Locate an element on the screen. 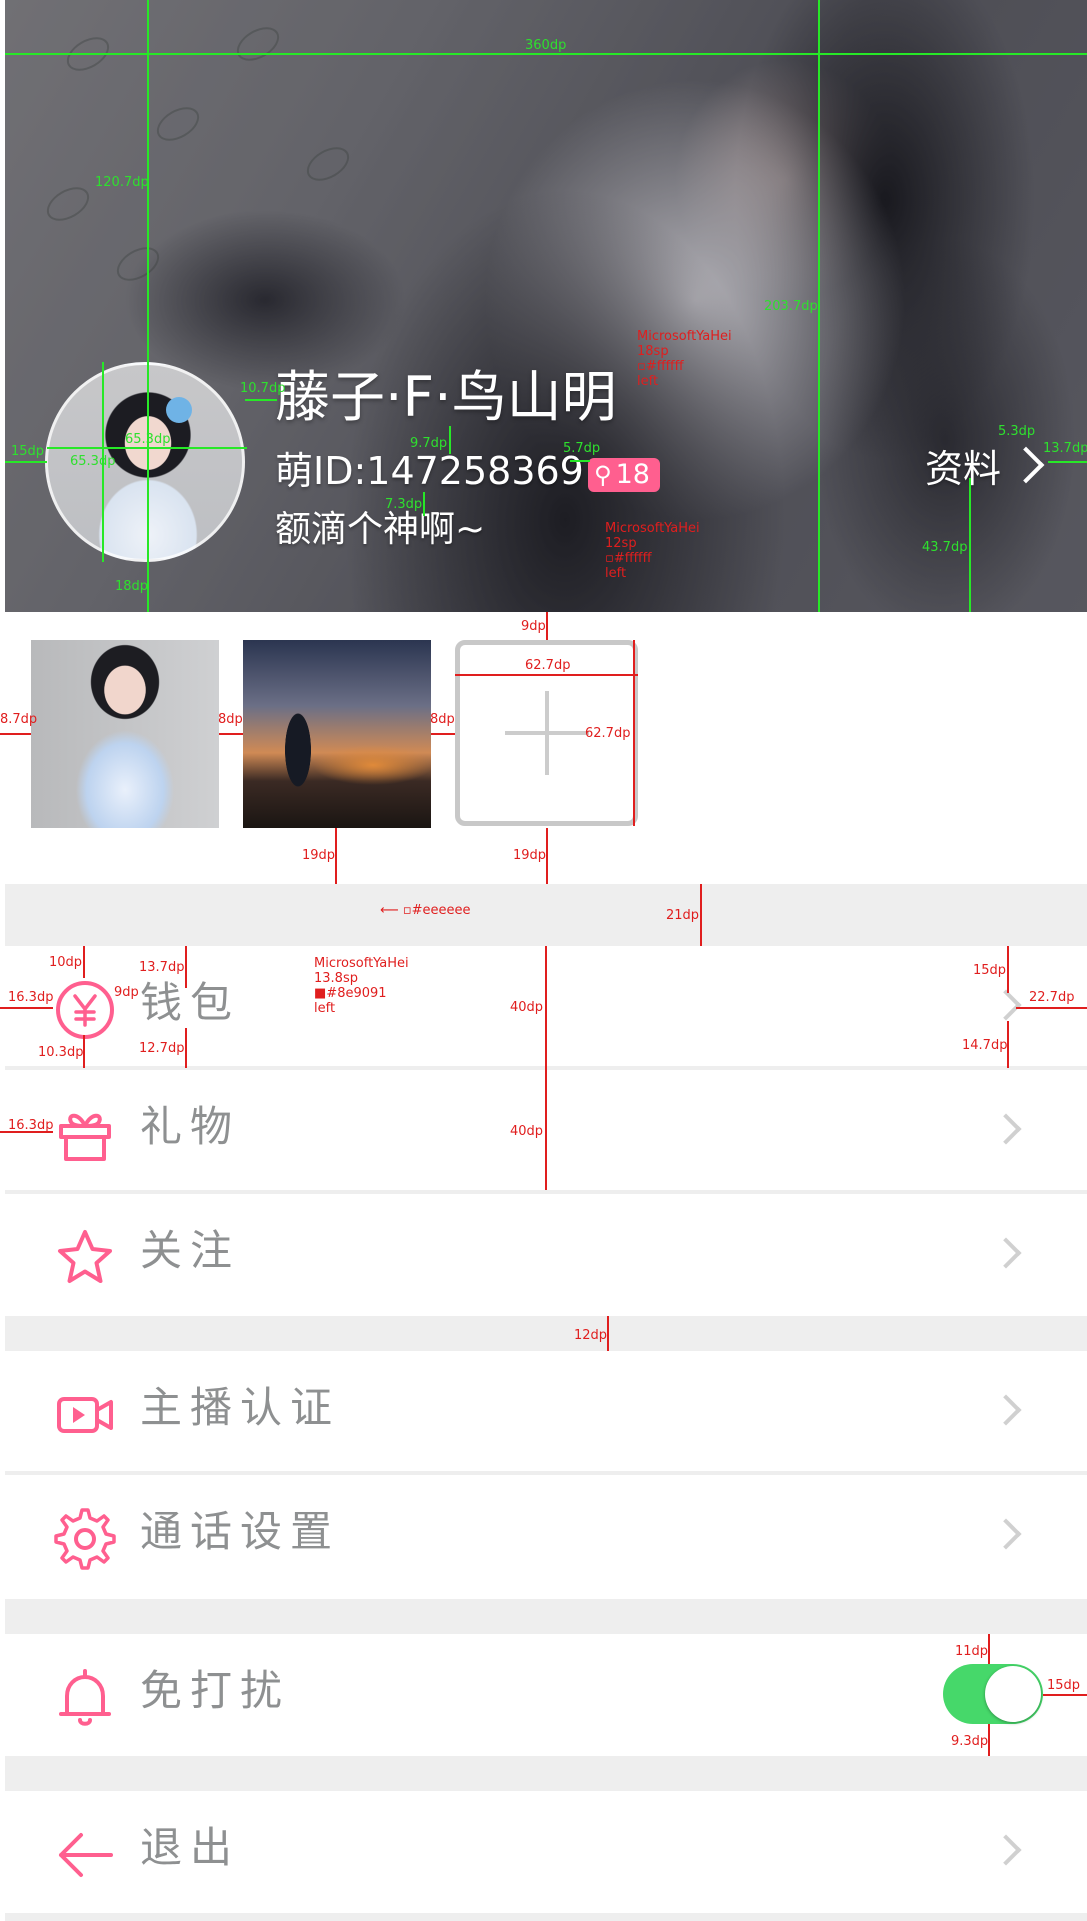 This screenshot has width=1087, height=1921. yen-circle-icon is located at coordinates (85, 1010).